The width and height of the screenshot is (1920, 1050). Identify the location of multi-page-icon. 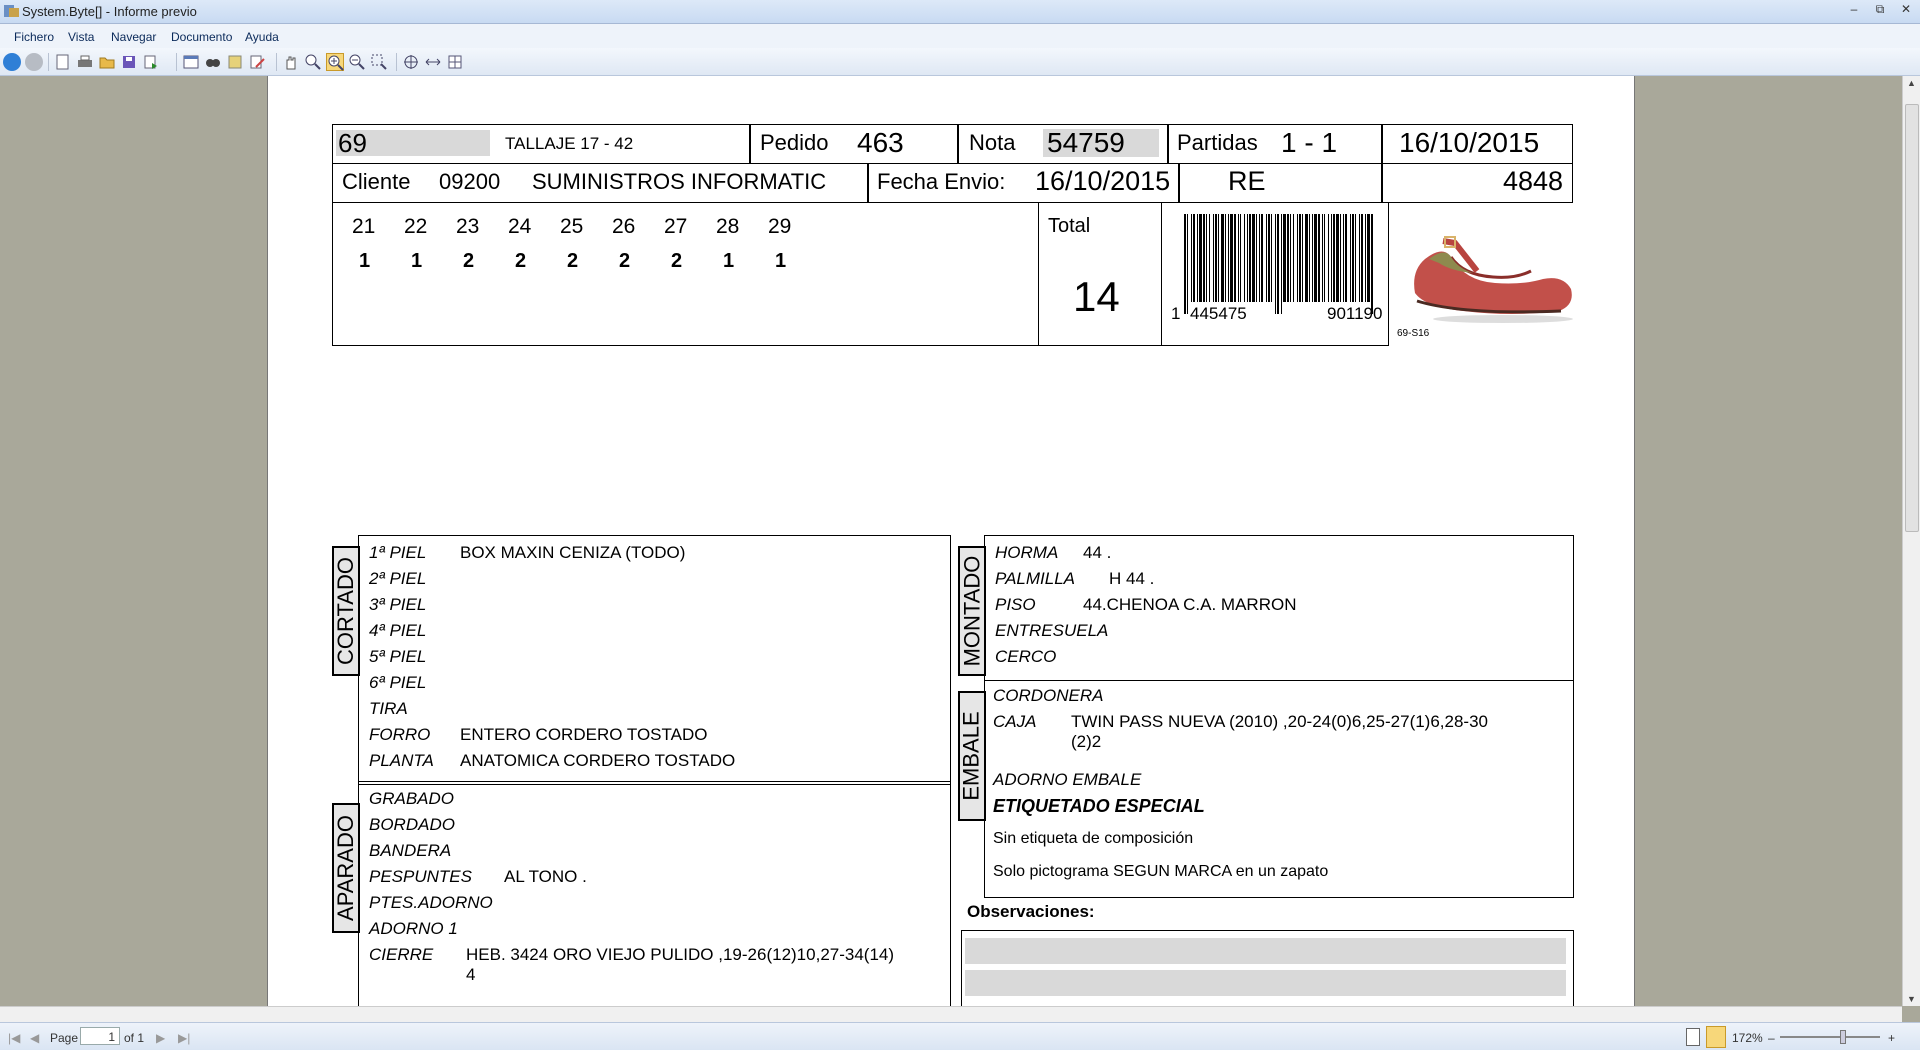
(455, 62).